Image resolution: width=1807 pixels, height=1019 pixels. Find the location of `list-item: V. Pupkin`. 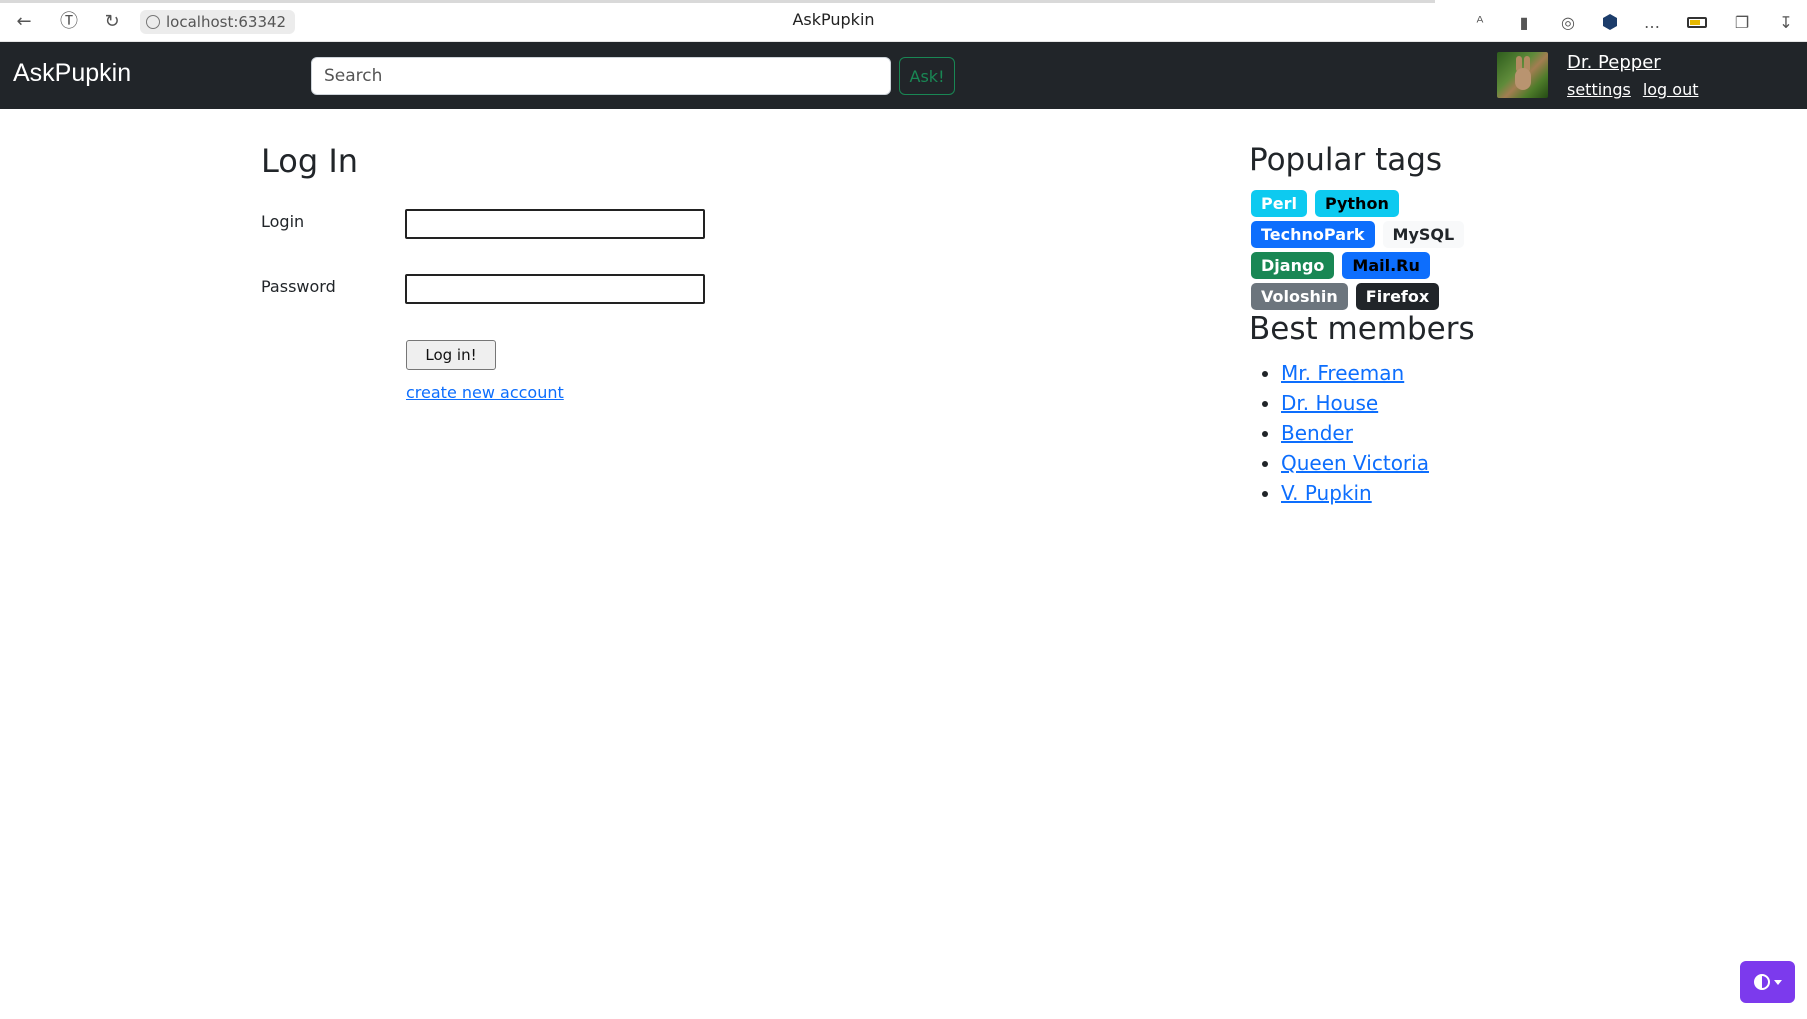

list-item: V. Pupkin is located at coordinates (1355, 493).